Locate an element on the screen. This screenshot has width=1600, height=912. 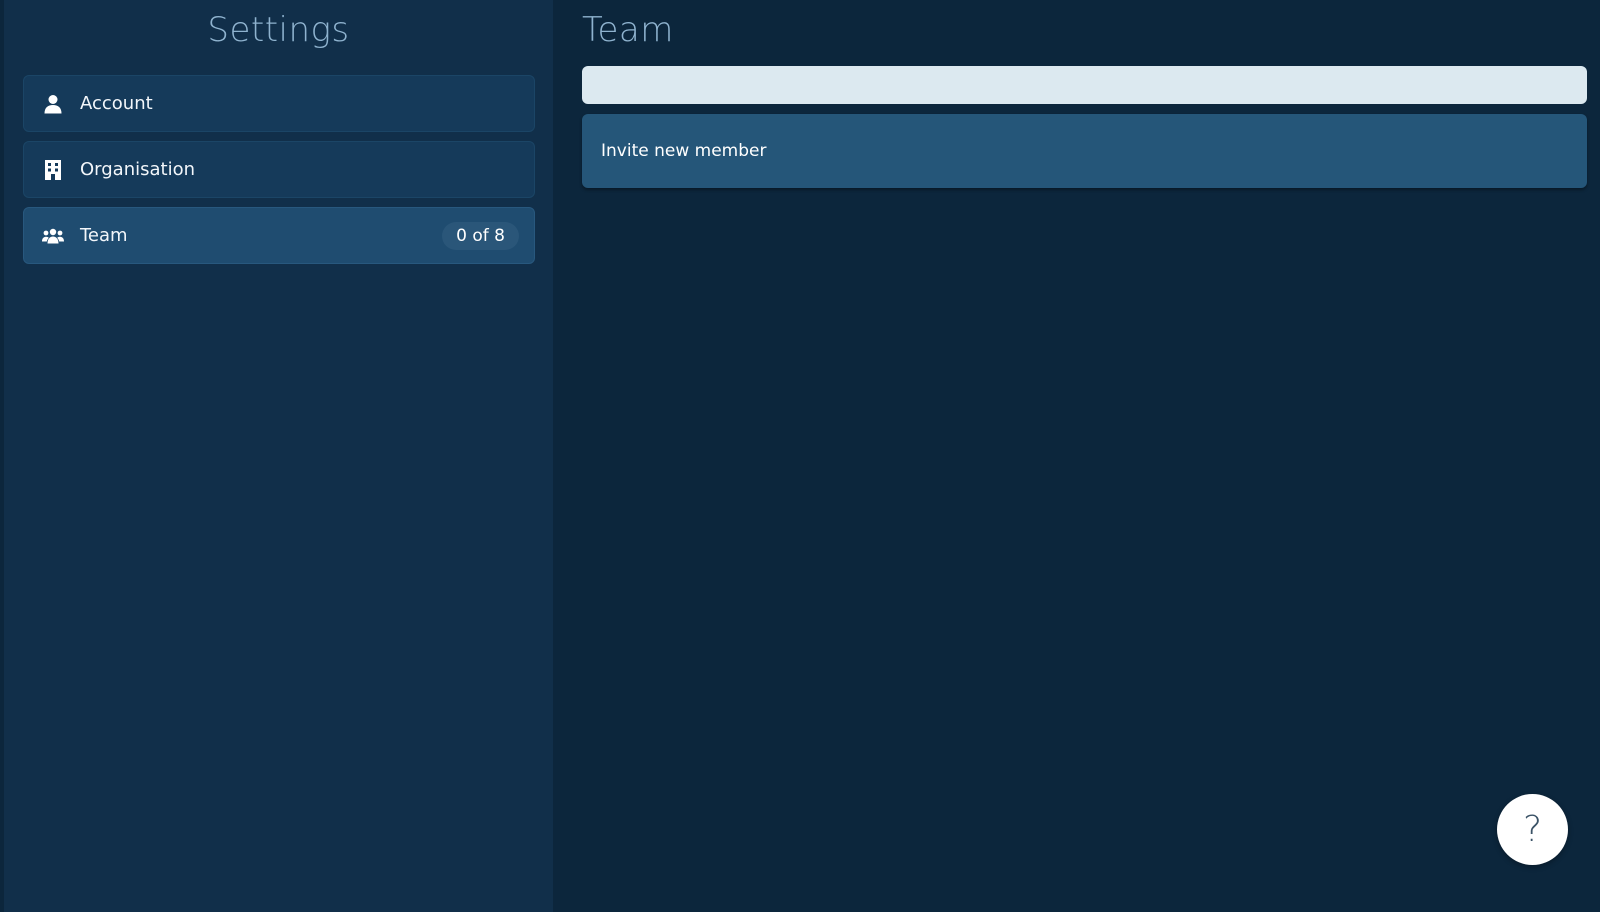
page-title: Team is located at coordinates (628, 30).